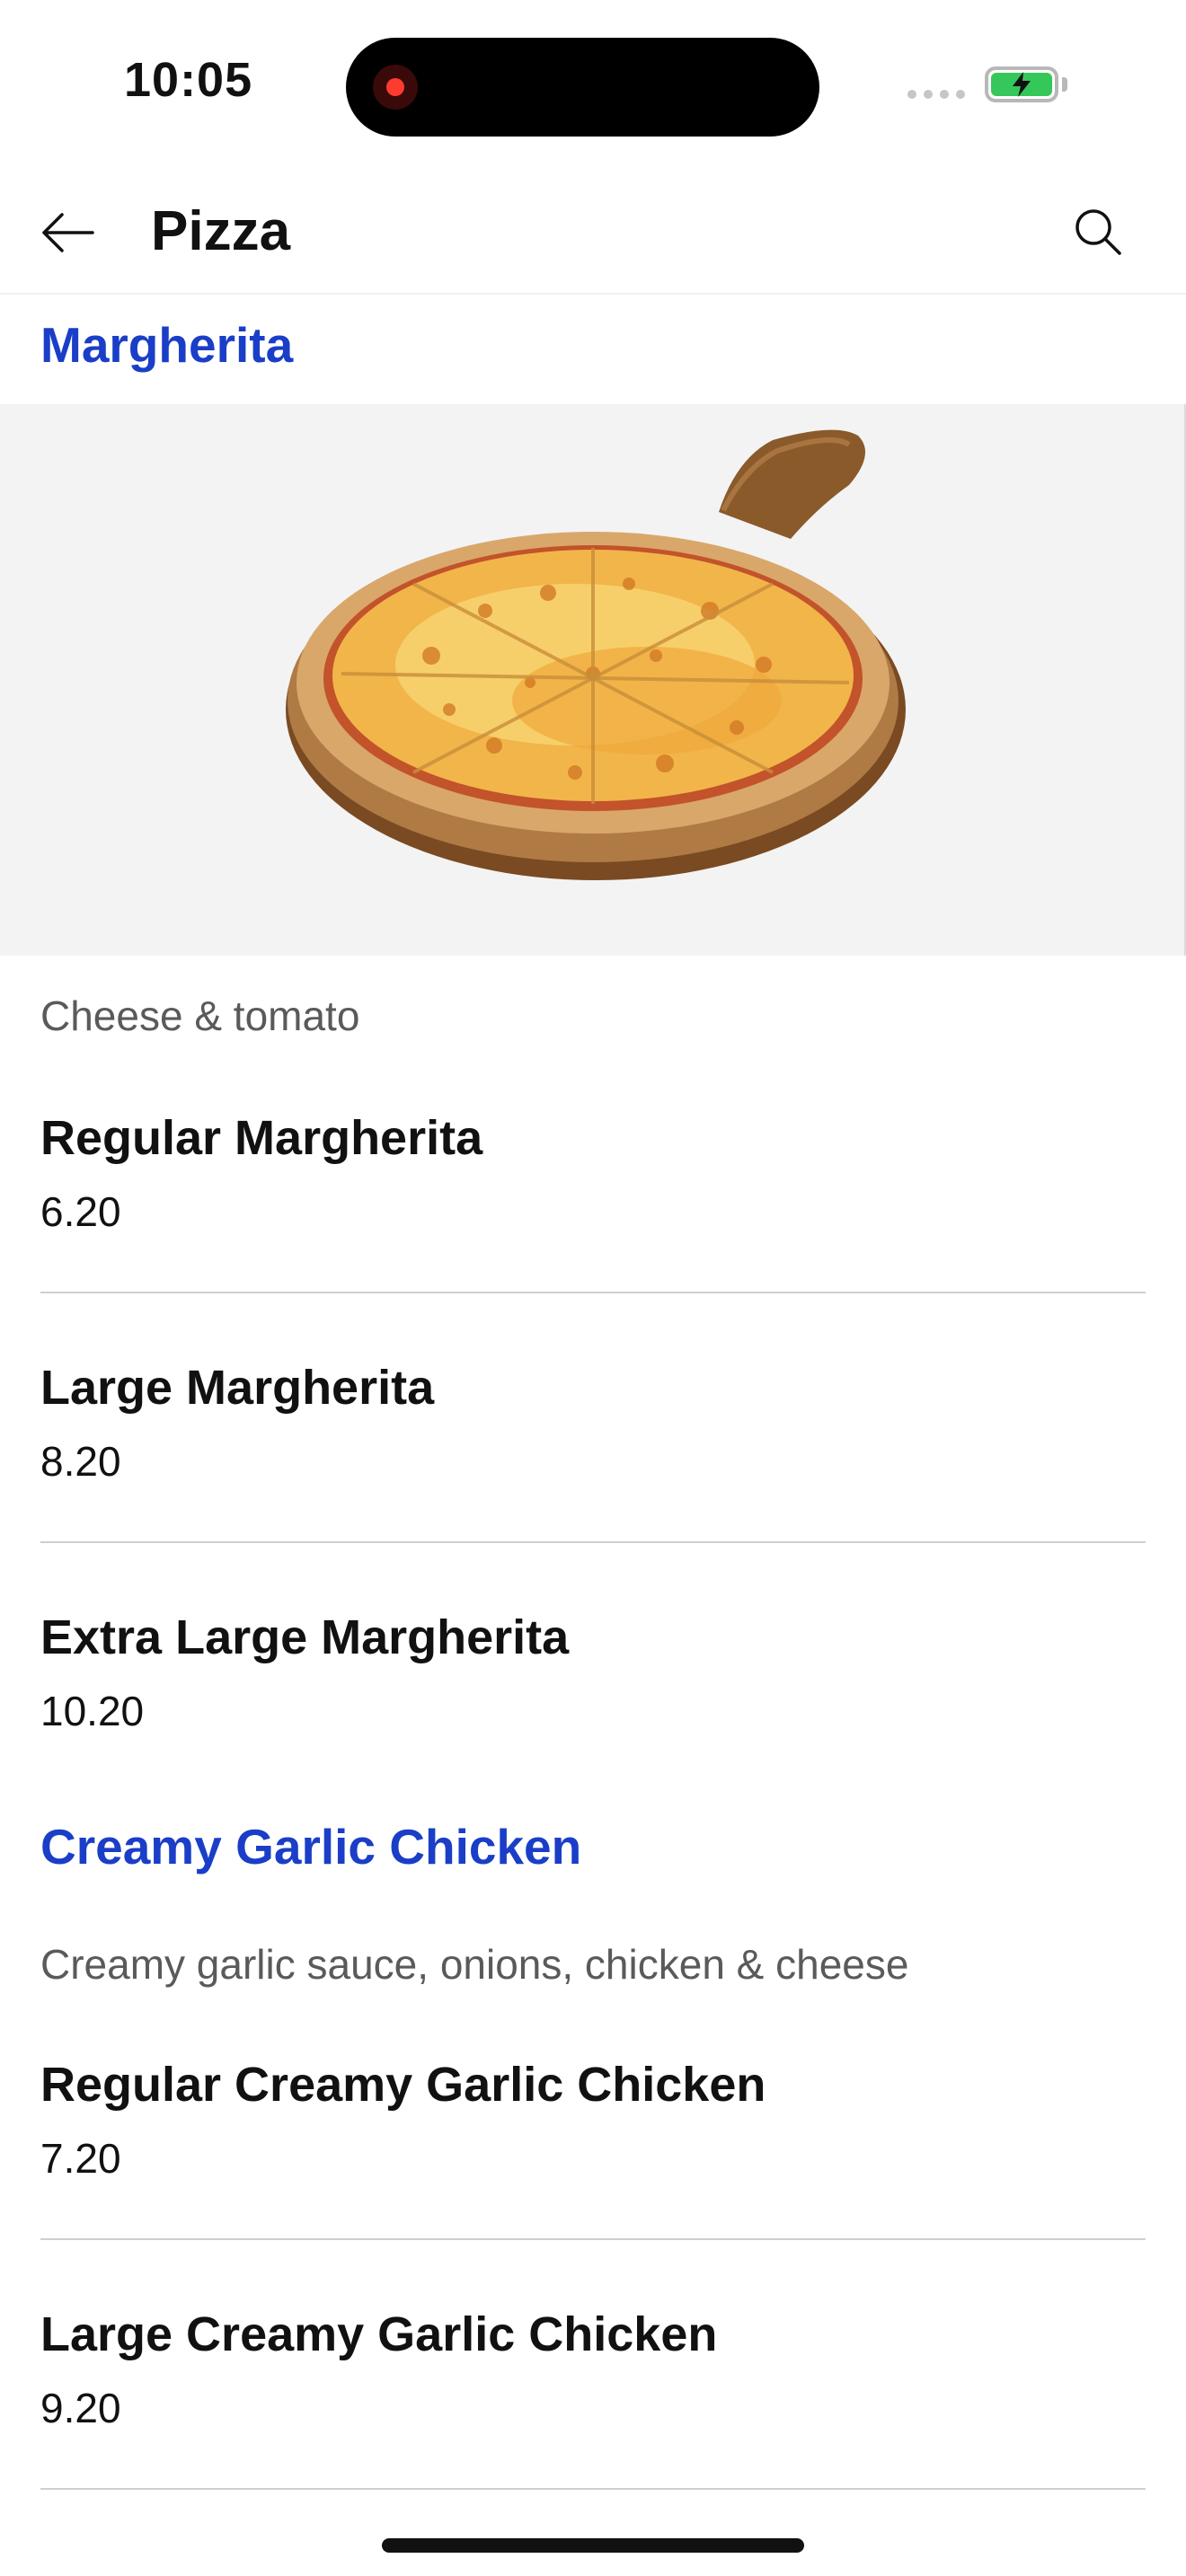 This screenshot has width=1186, height=2576. What do you see at coordinates (593, 2545) in the screenshot?
I see `home-indicator` at bounding box center [593, 2545].